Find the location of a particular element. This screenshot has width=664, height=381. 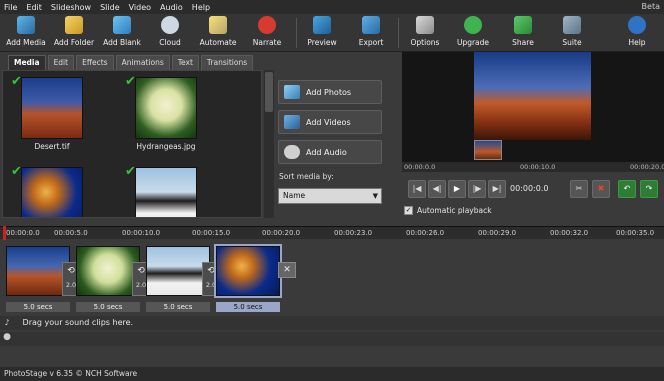

sound-track: ♪ Drag your sound clips here. is located at coordinates (332, 323).